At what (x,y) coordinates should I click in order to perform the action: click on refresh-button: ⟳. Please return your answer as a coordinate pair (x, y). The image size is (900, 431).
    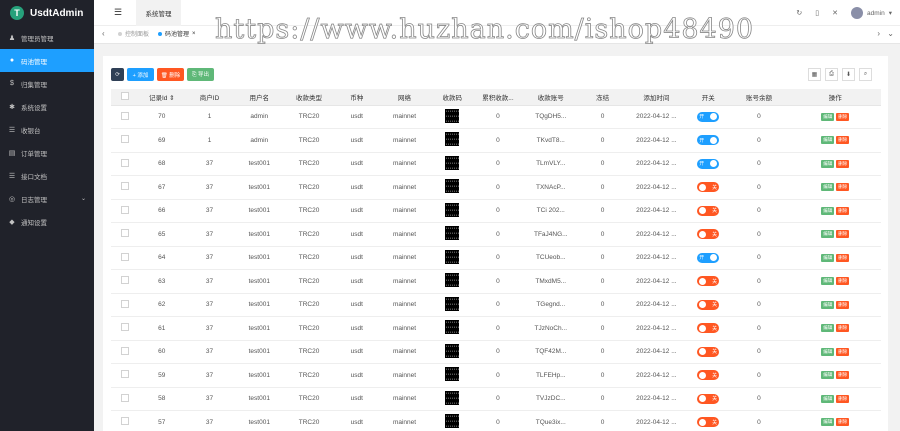
    Looking at the image, I should click on (117, 74).